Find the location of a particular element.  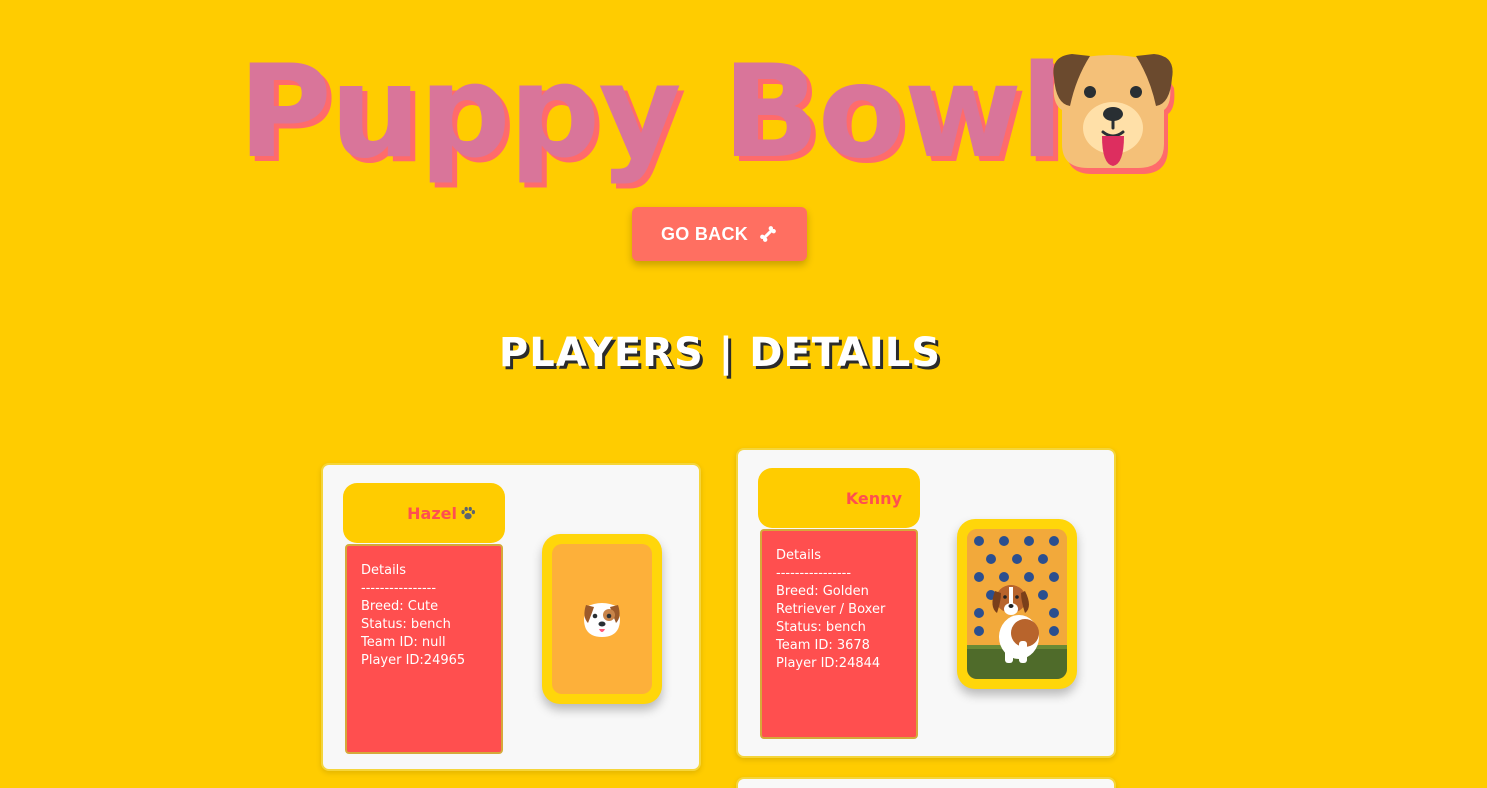

page-title: Puppy Bowls is located at coordinates (688, 112).